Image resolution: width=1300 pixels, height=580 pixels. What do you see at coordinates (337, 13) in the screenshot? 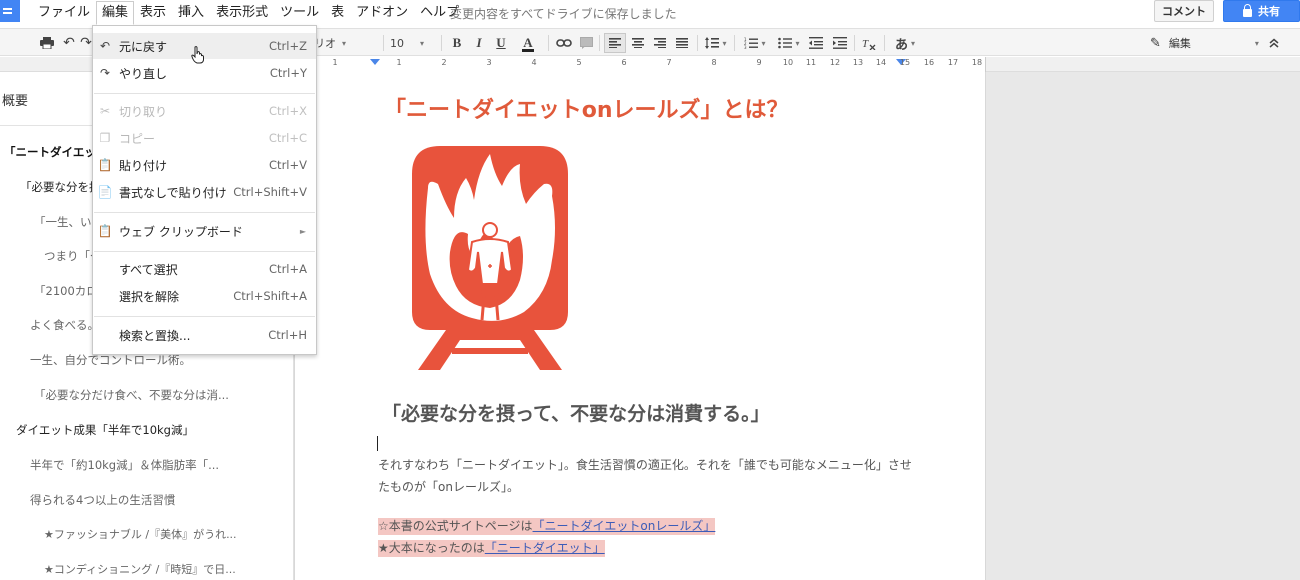
I see `menu-table: 表` at bounding box center [337, 13].